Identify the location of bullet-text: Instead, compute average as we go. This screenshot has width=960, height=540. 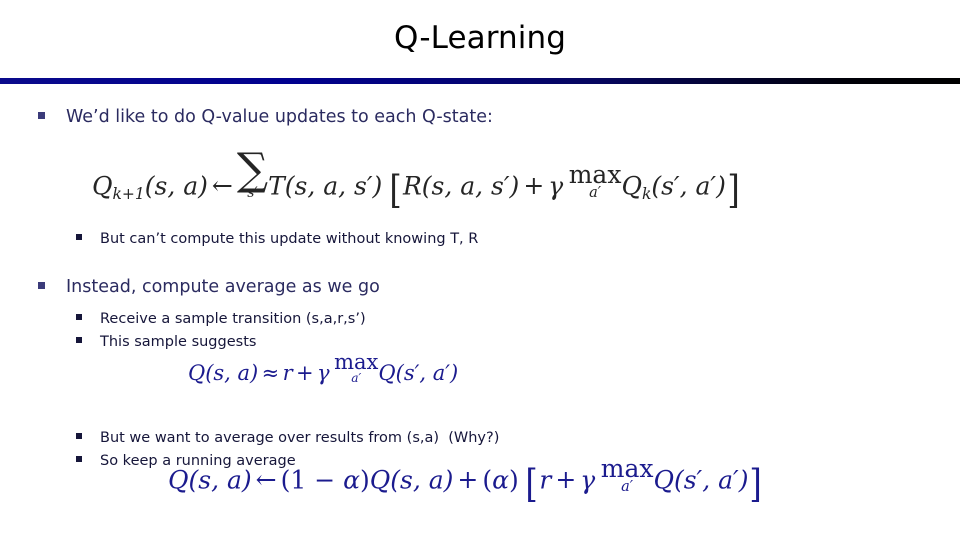
(223, 287).